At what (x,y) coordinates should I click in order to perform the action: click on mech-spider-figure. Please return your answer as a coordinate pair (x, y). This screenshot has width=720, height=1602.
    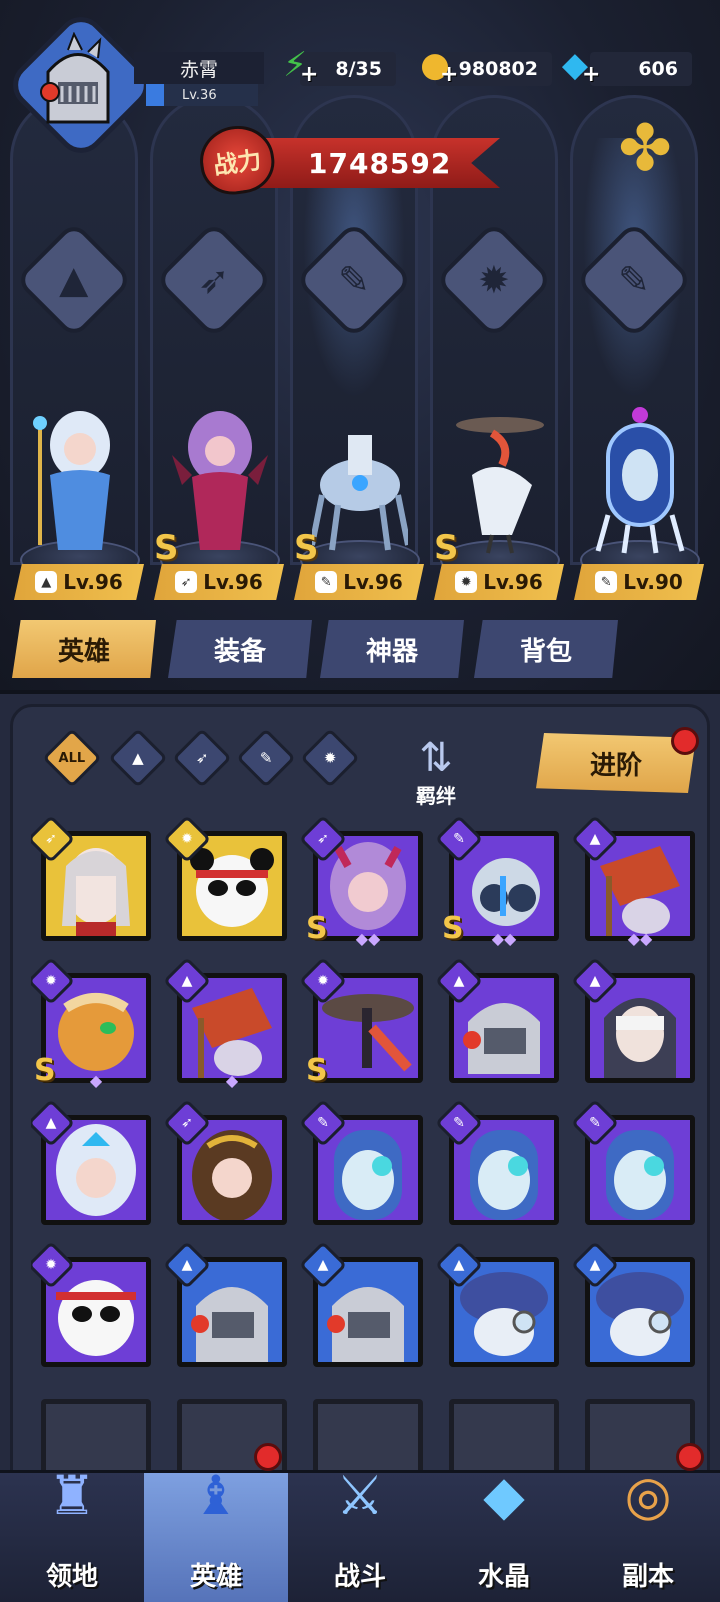
    Looking at the image, I should click on (360, 480).